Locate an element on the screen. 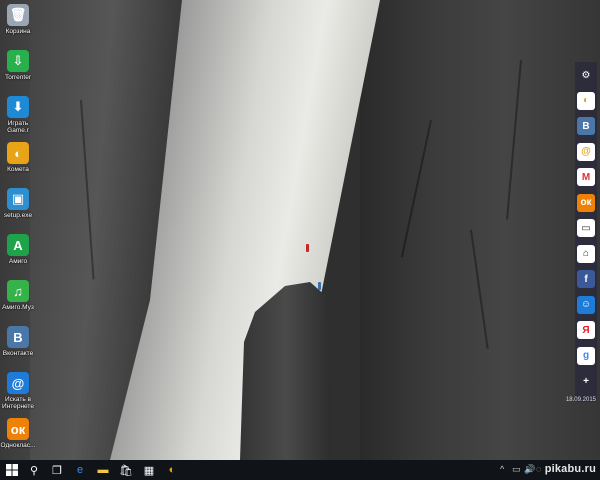 This screenshot has width=600, height=480. desktop-icon-label: Вконтакте is located at coordinates (18, 353).